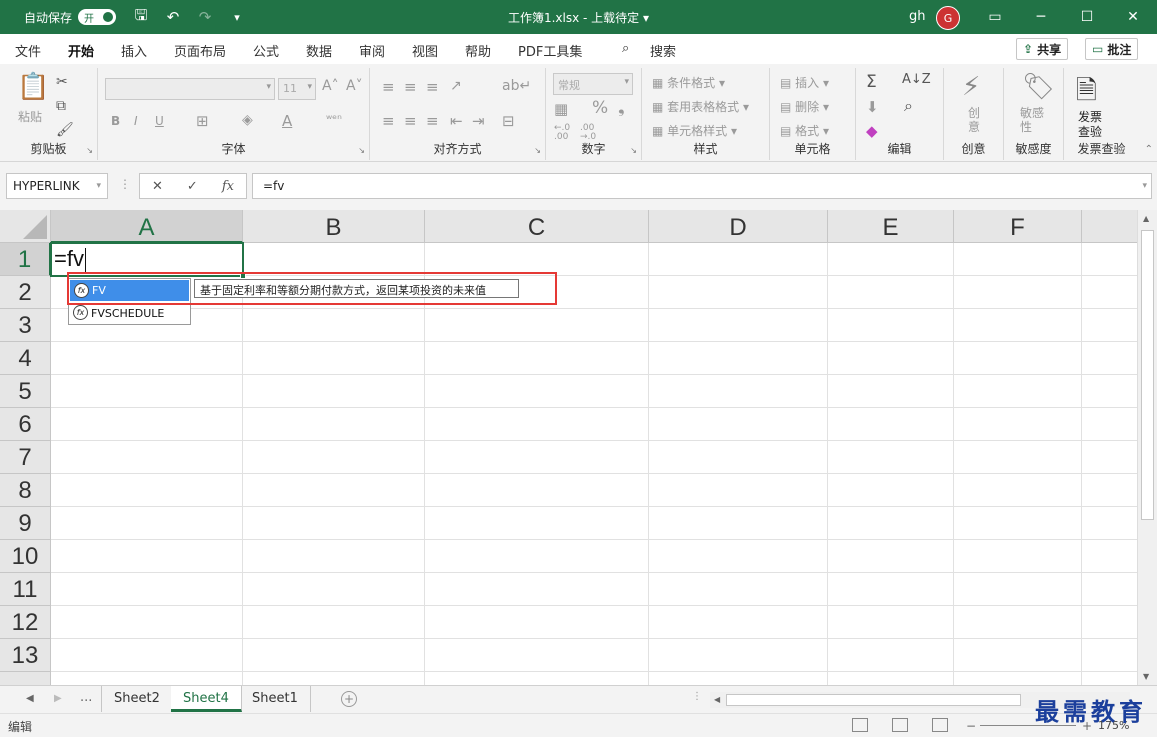 The width and height of the screenshot is (1157, 737). I want to click on phonetic-icon: ʷᵉⁿ, so click(334, 119).